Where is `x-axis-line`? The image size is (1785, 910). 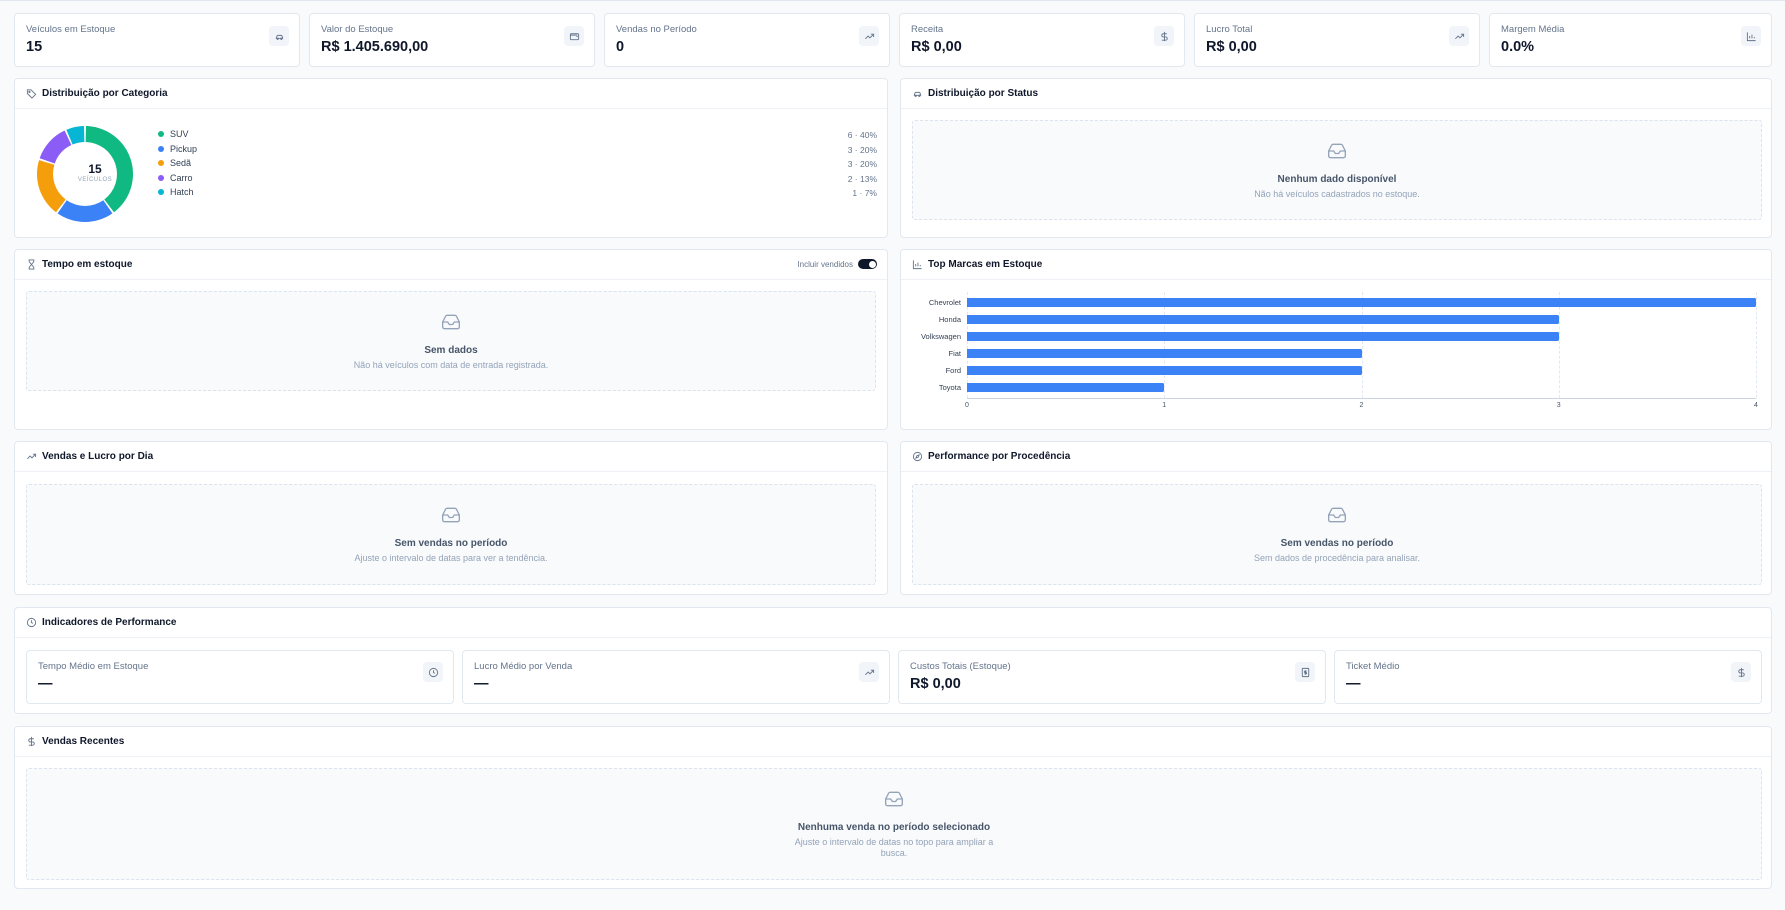 x-axis-line is located at coordinates (1361, 398).